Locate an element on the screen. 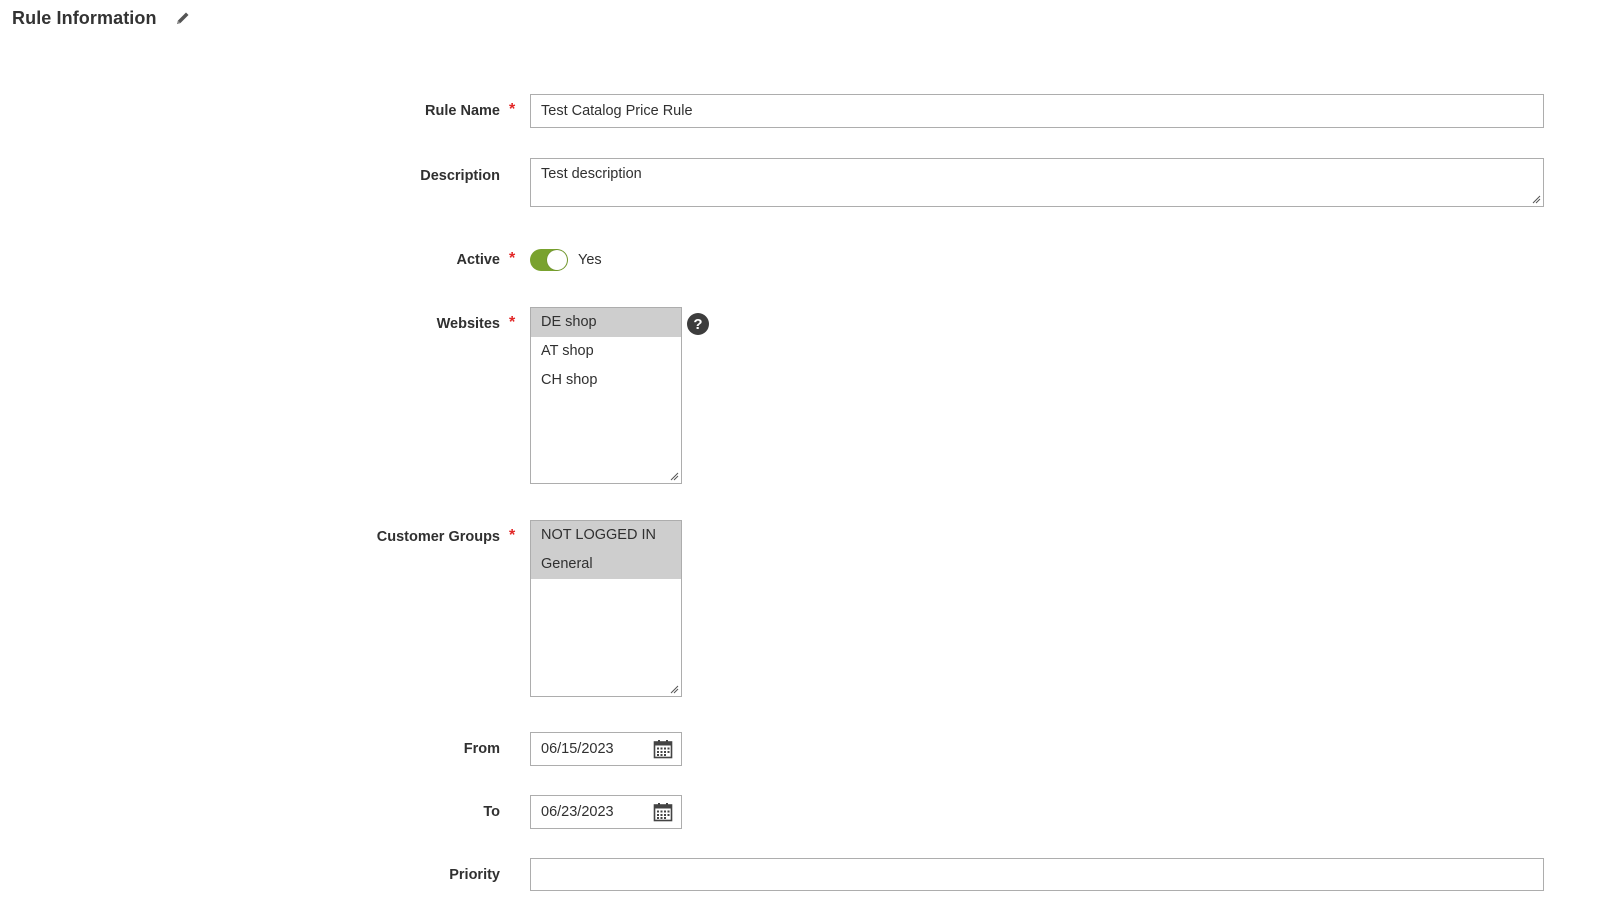  websites-label: Websites is located at coordinates (468, 324).